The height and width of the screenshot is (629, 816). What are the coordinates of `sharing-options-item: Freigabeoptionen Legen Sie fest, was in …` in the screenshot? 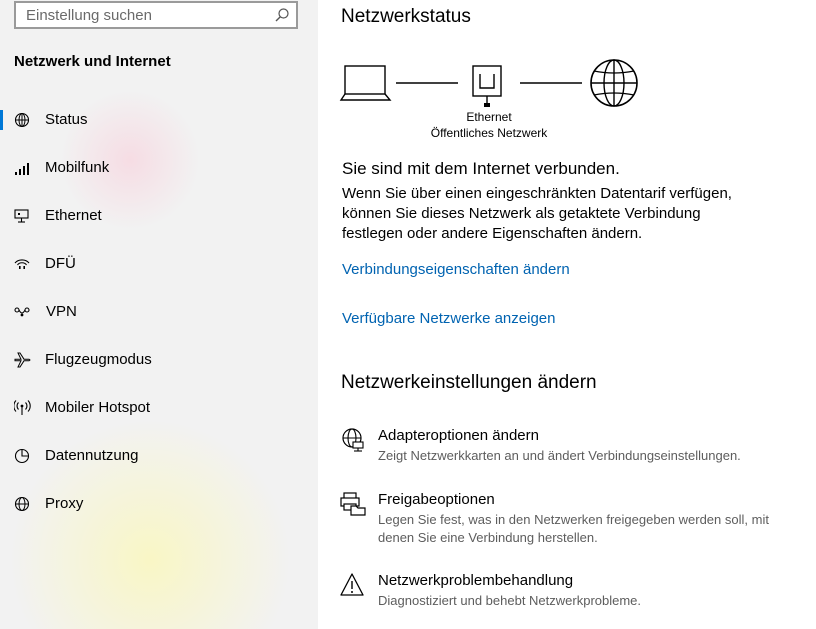 It's located at (565, 519).